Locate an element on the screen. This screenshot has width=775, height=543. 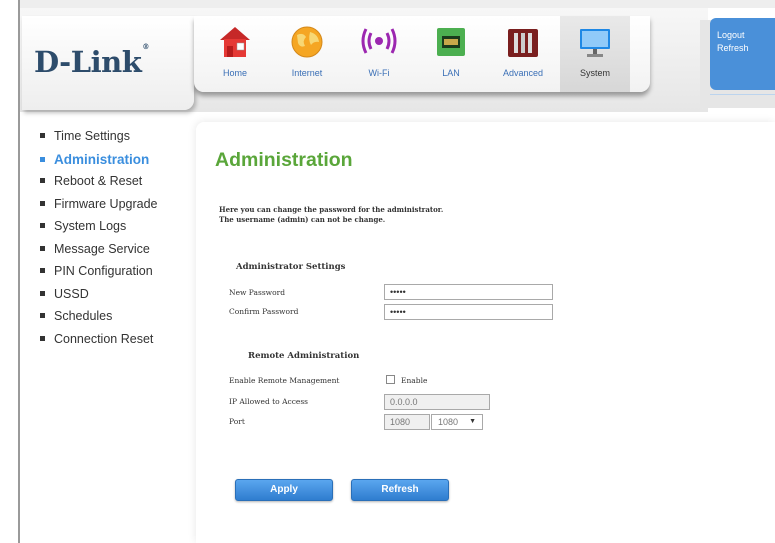
menu-label: Schedules is located at coordinates (83, 316).